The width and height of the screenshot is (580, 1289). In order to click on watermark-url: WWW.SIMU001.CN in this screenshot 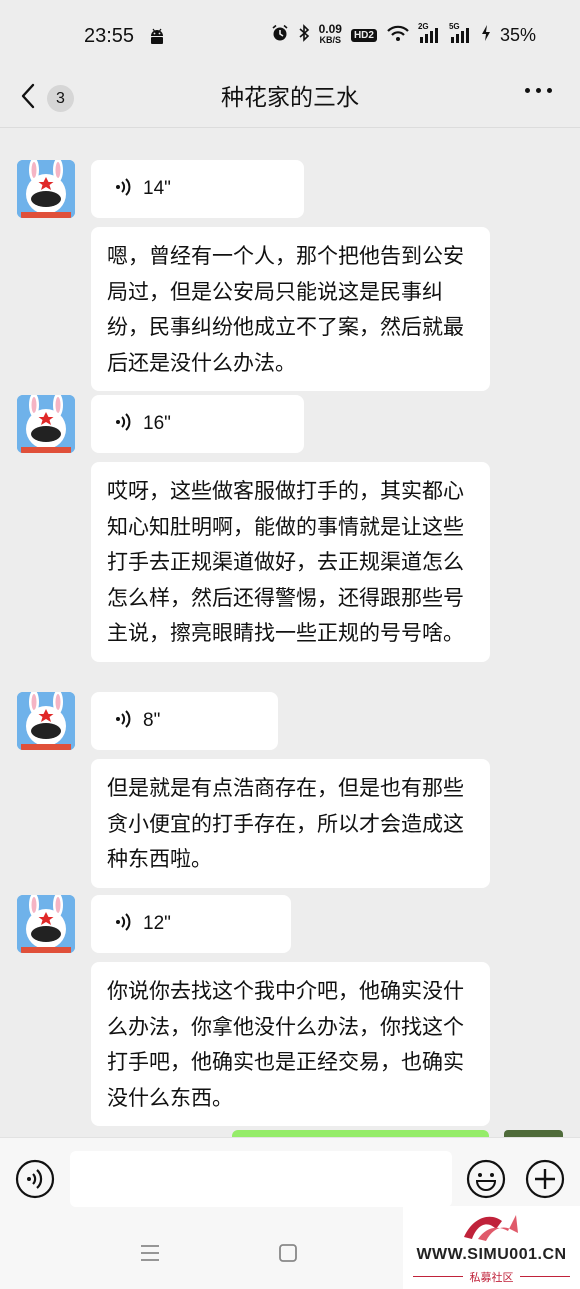, I will do `click(491, 1254)`.